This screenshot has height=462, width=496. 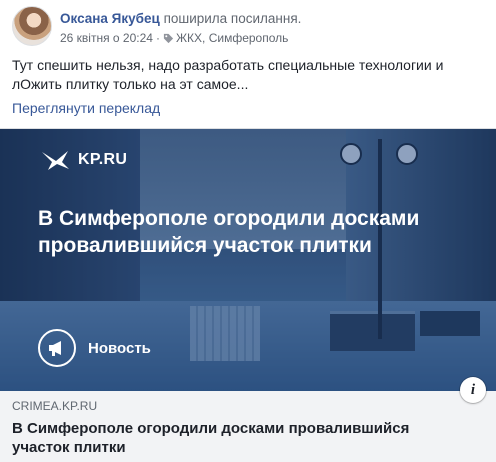 What do you see at coordinates (57, 348) in the screenshot?
I see `megaphone-icon` at bounding box center [57, 348].